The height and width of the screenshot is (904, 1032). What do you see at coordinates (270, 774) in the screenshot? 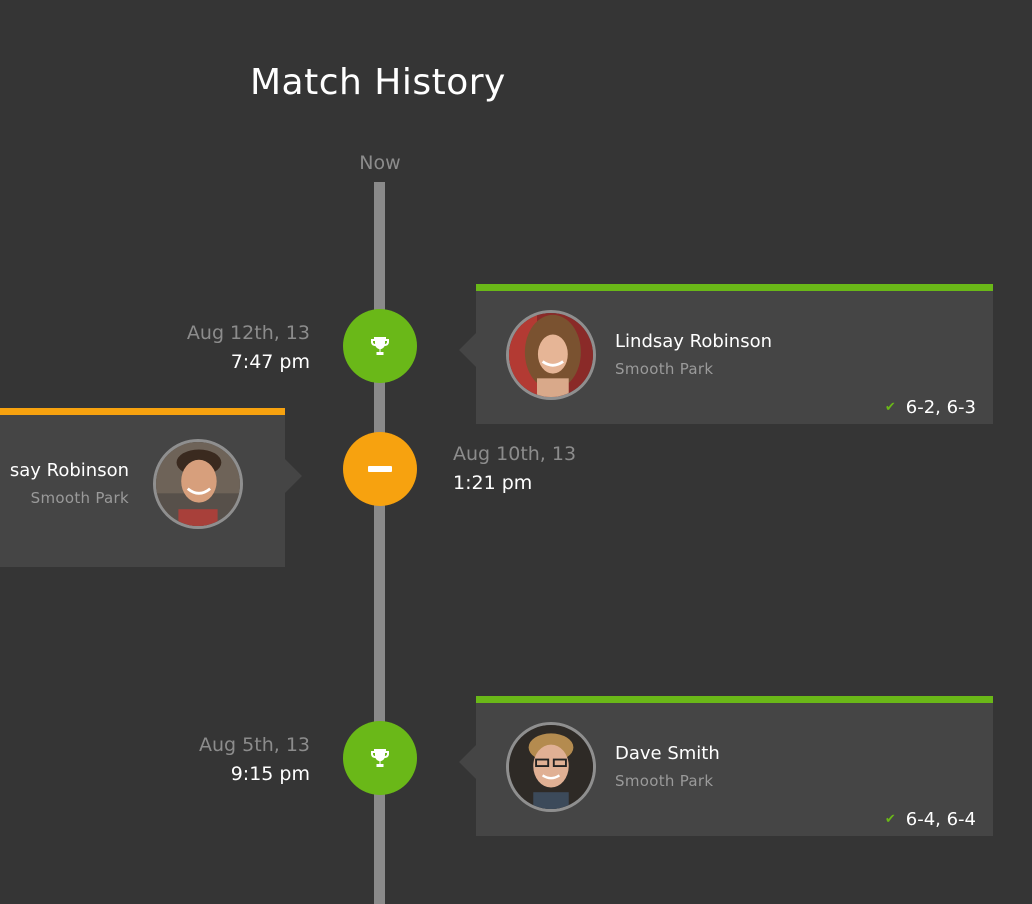
I see `match-time: 9:15 pm` at bounding box center [270, 774].